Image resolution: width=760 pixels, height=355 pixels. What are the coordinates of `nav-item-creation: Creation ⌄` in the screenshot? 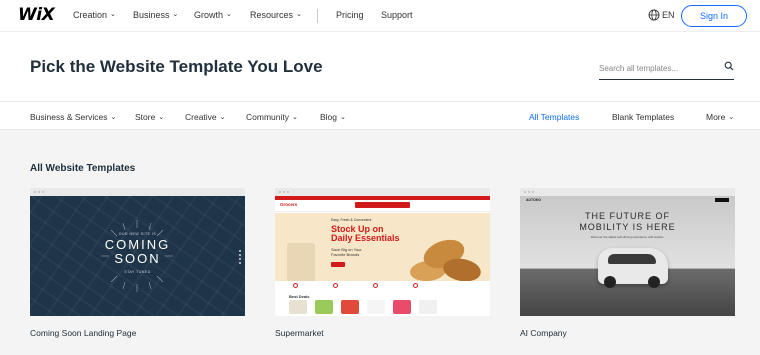 It's located at (94, 15).